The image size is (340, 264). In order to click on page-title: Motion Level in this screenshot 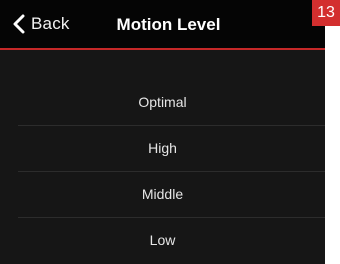, I will do `click(168, 24)`.